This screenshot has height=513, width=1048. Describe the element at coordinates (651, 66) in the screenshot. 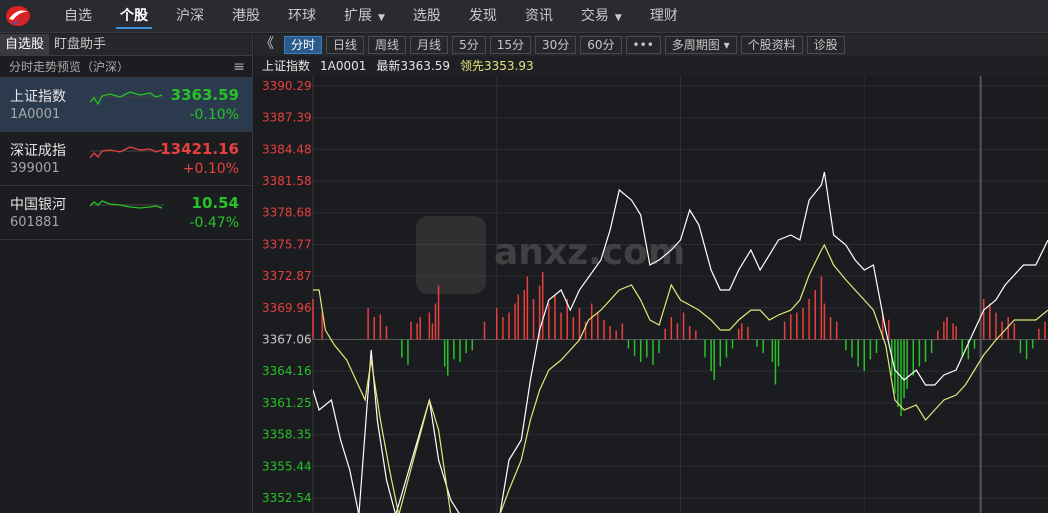

I see `quote-info-bar: 上证指数 1A0001 最新3363.59 领先3353.93` at that location.